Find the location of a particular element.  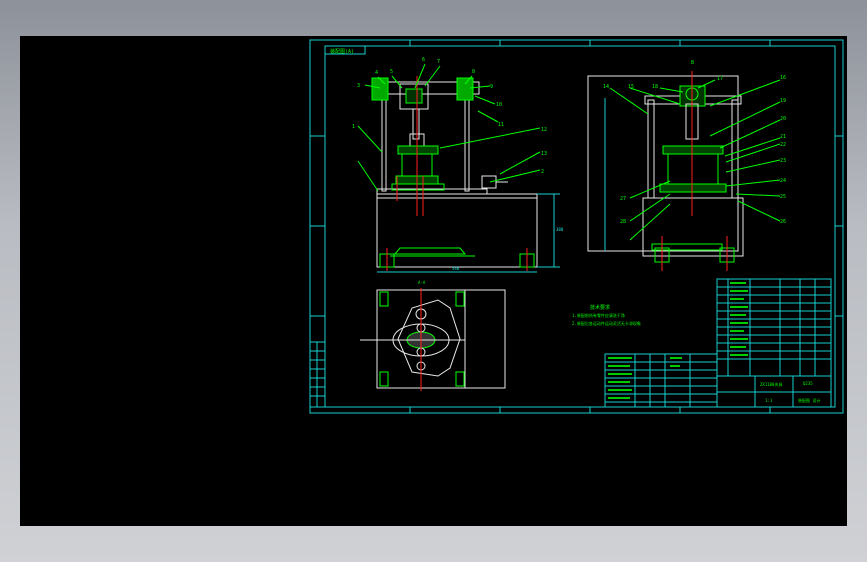

svg-text: 23 is located at coordinates (783, 161).